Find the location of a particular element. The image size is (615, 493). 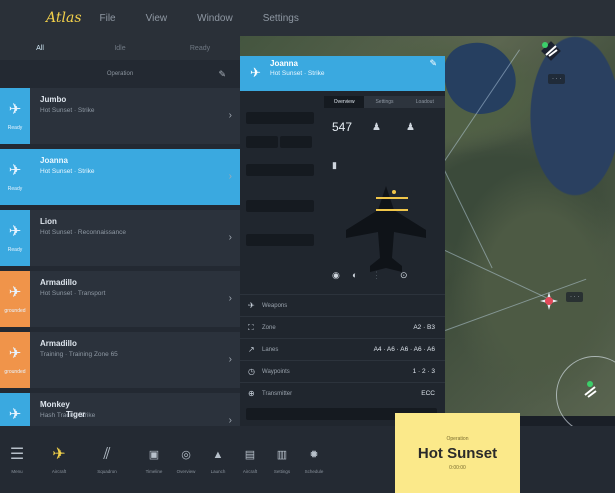

status-title: Operation is located at coordinates (457, 438).